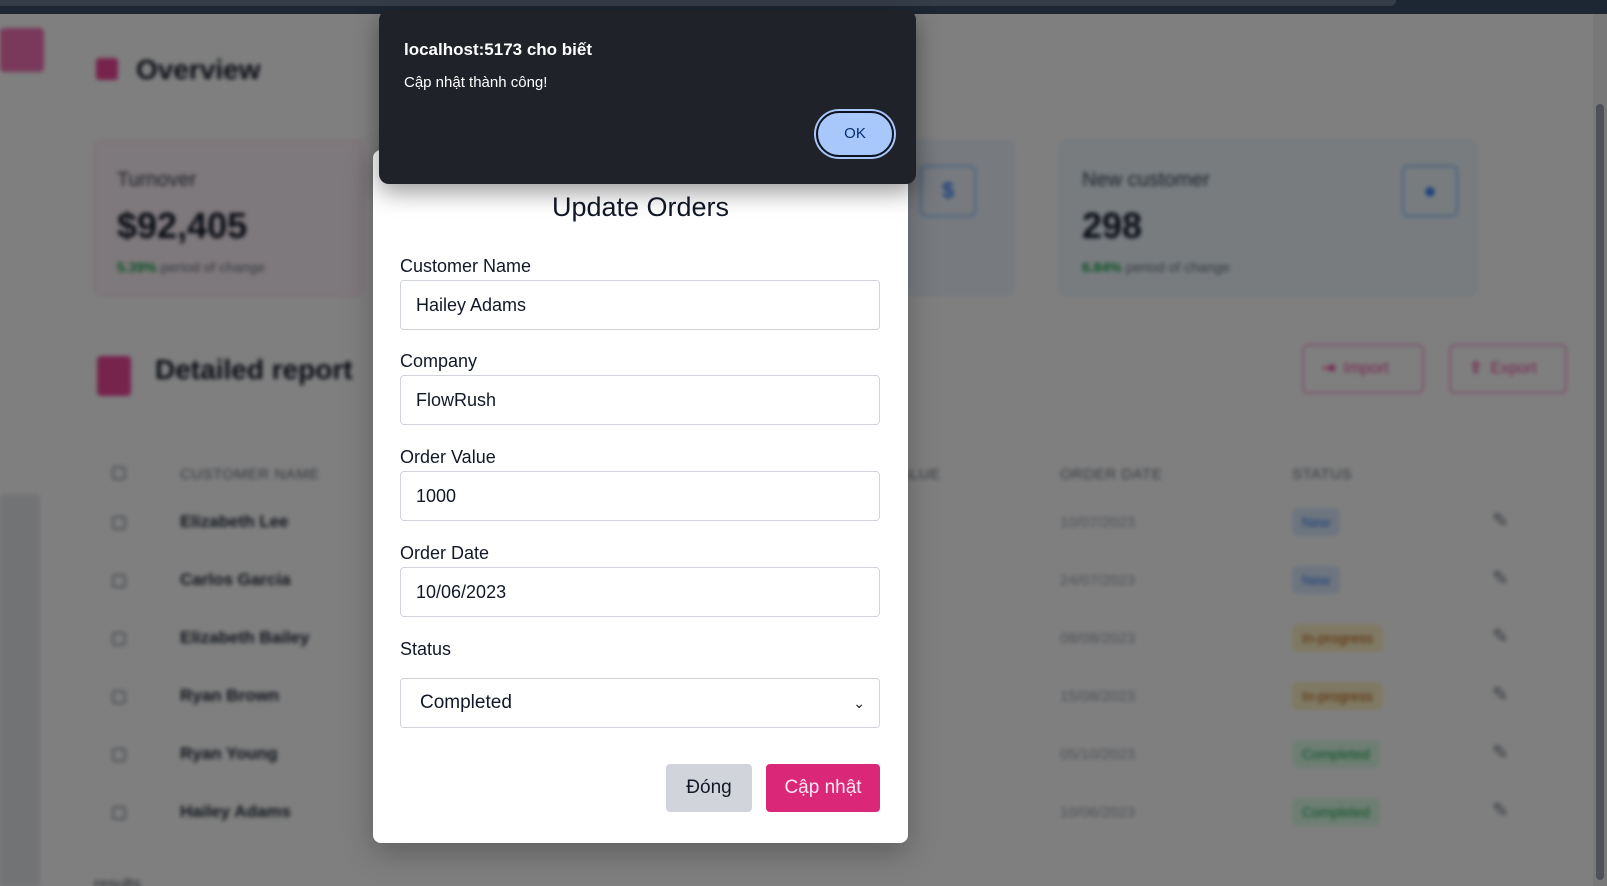 This screenshot has height=886, width=1607. I want to click on update-button: Cập nhật, so click(823, 788).